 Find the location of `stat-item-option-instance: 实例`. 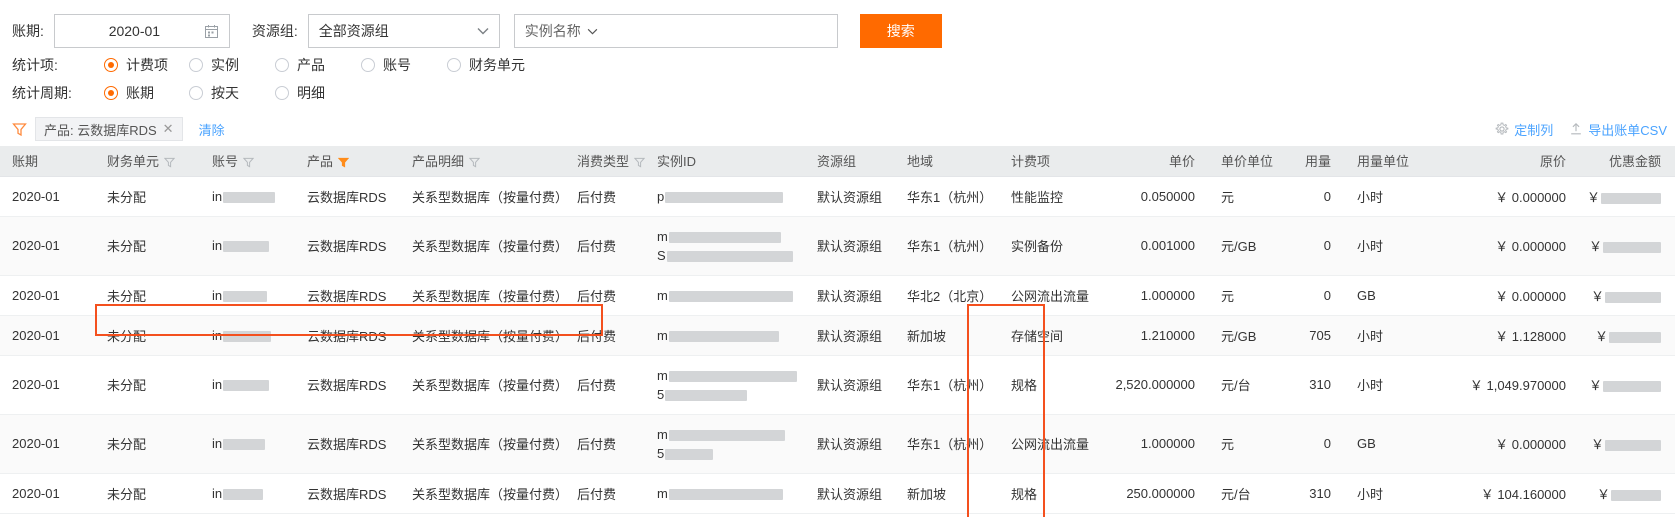

stat-item-option-instance: 实例 is located at coordinates (232, 65).